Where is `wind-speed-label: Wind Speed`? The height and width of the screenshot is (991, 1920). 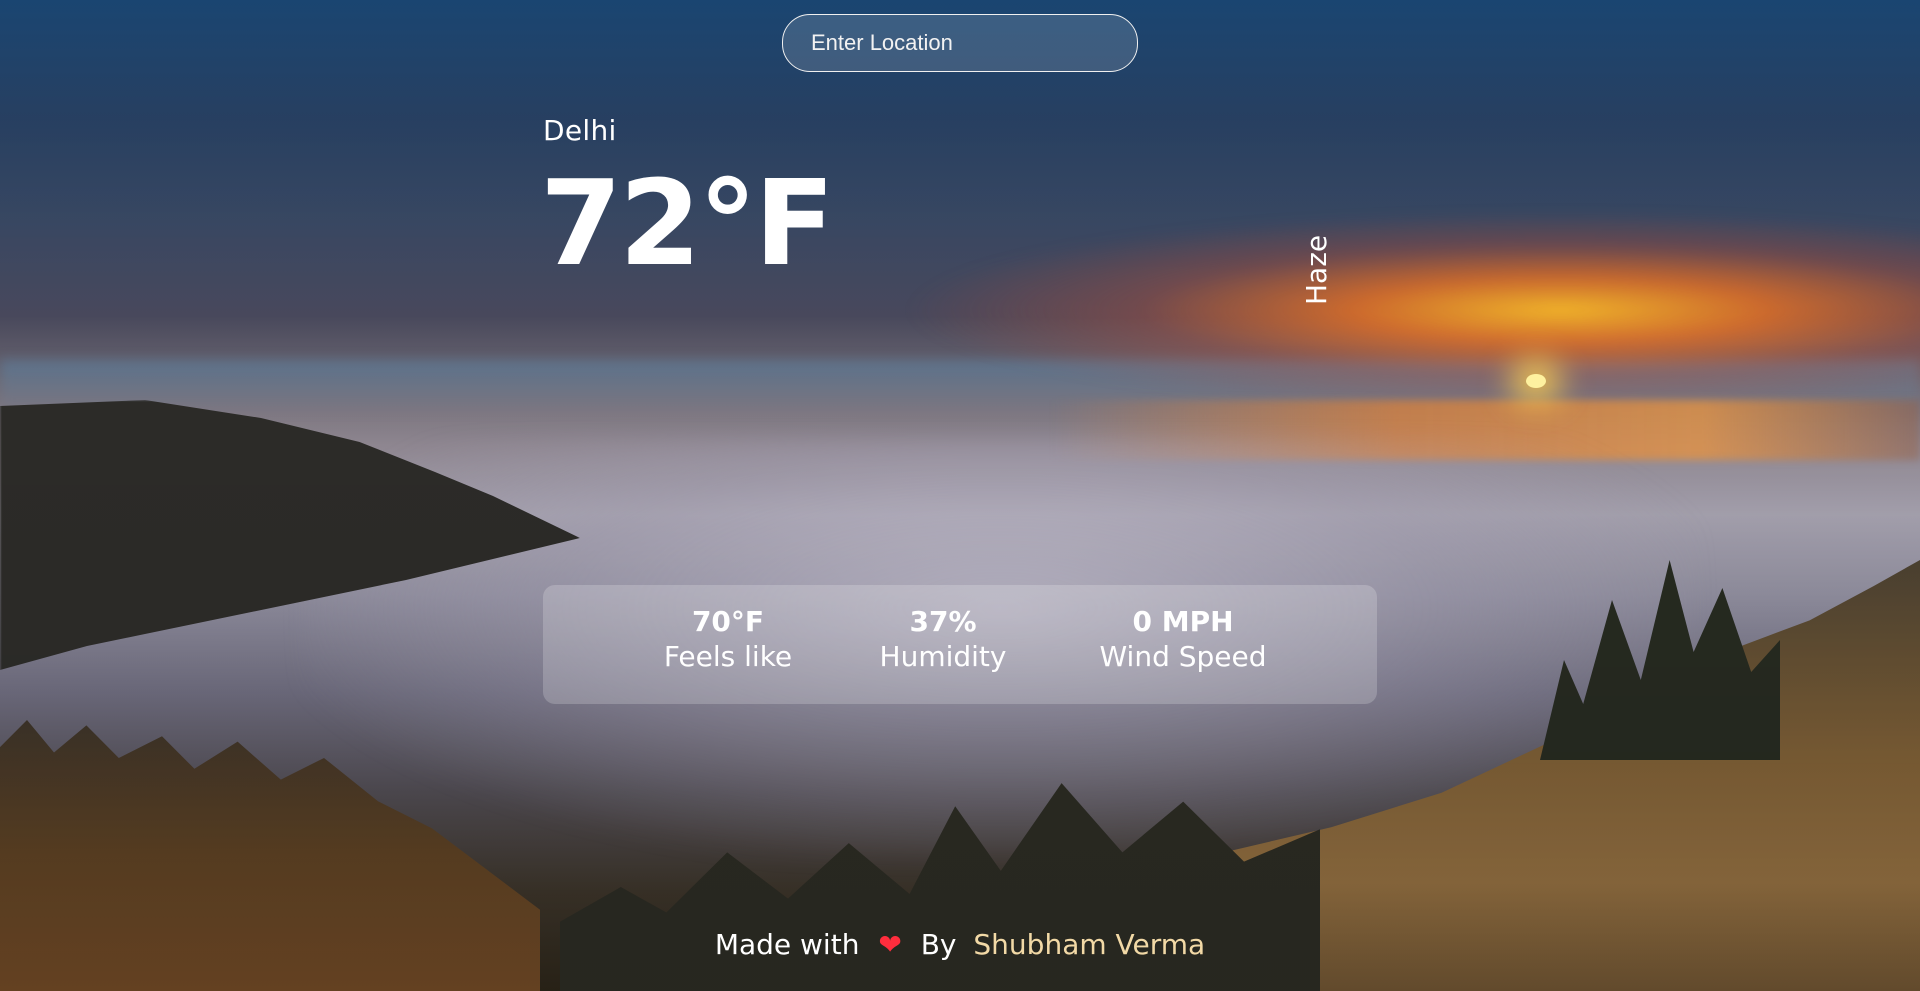
wind-speed-label: Wind Speed is located at coordinates (1183, 656).